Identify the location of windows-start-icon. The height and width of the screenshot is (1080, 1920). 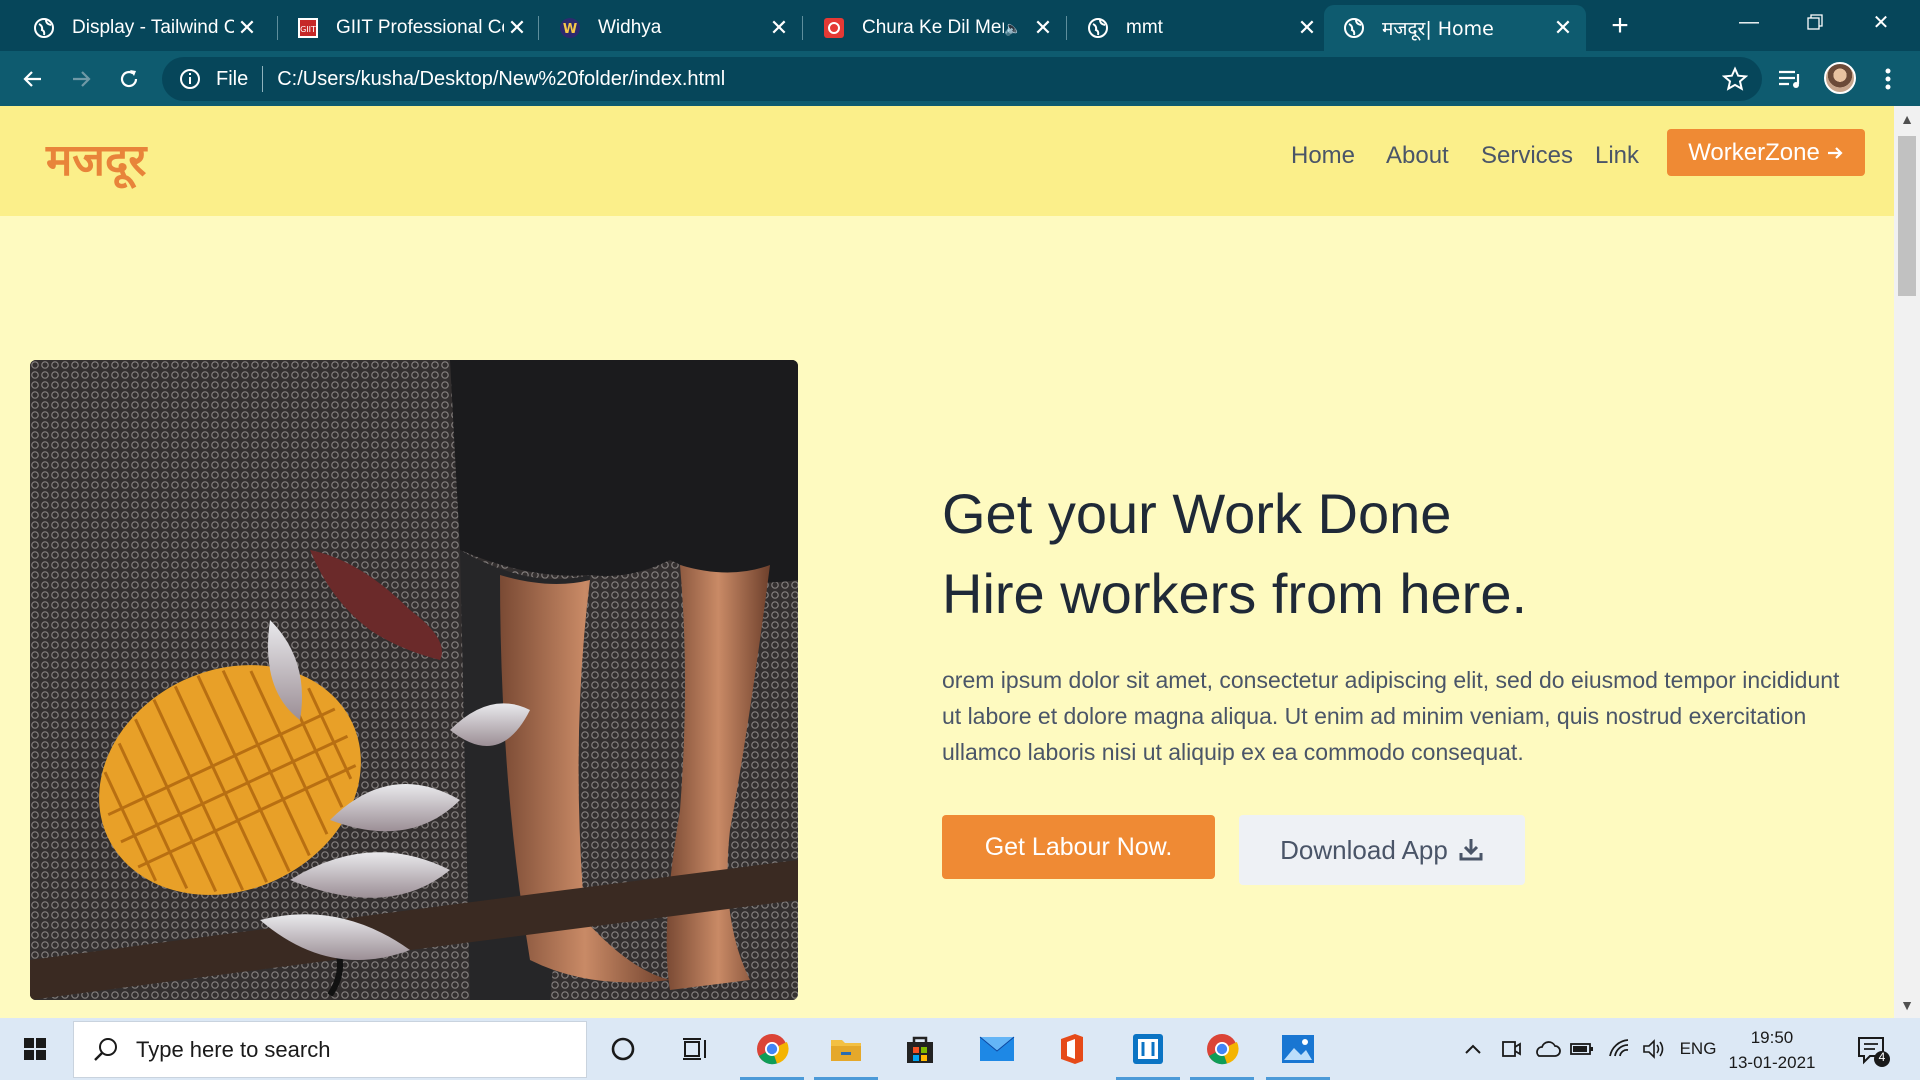
(35, 1049).